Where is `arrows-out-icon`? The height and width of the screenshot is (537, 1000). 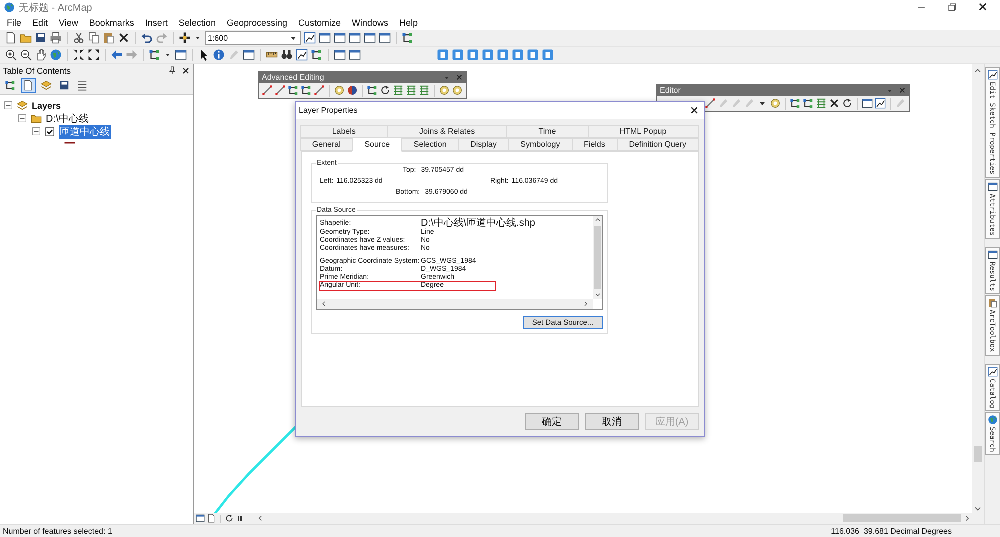
arrows-out-icon is located at coordinates (94, 55).